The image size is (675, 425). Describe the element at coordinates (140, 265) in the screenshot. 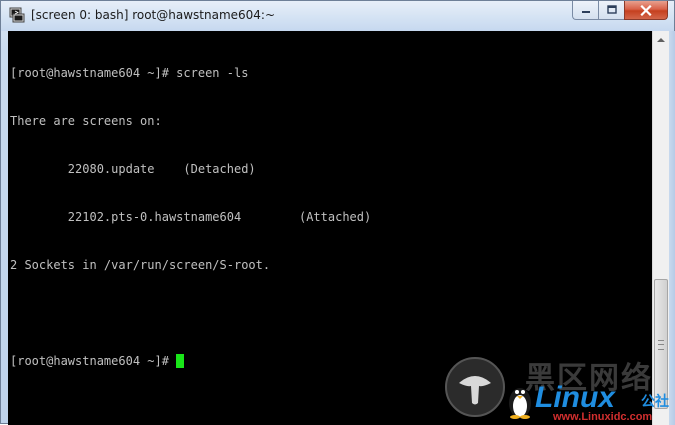

I see `terminal-line: 2 Sockets in /var/run/screen/S-root.` at that location.